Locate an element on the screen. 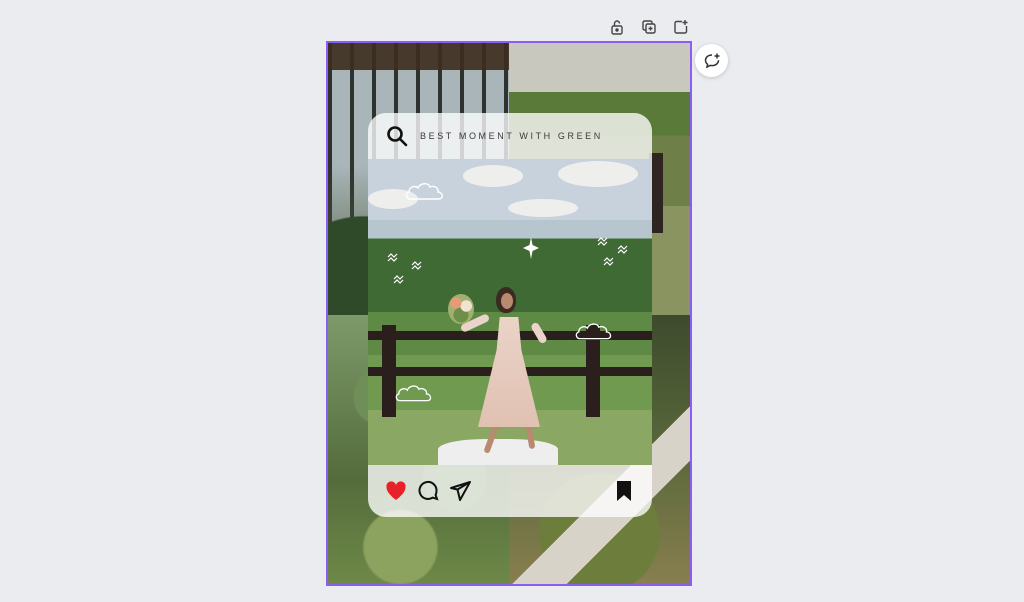 This screenshot has height=602, width=1024. lock-button is located at coordinates (617, 27).